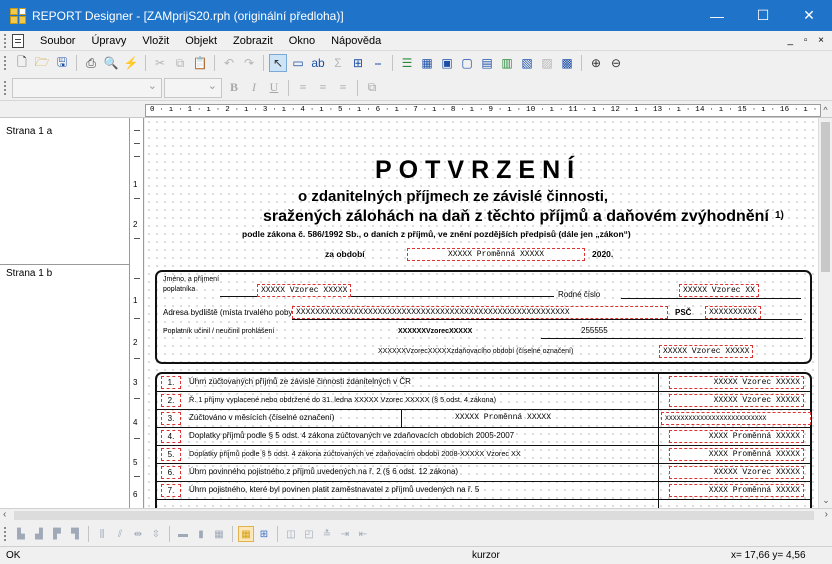  What do you see at coordinates (62, 63) in the screenshot?
I see `save-icon: 🖫` at bounding box center [62, 63].